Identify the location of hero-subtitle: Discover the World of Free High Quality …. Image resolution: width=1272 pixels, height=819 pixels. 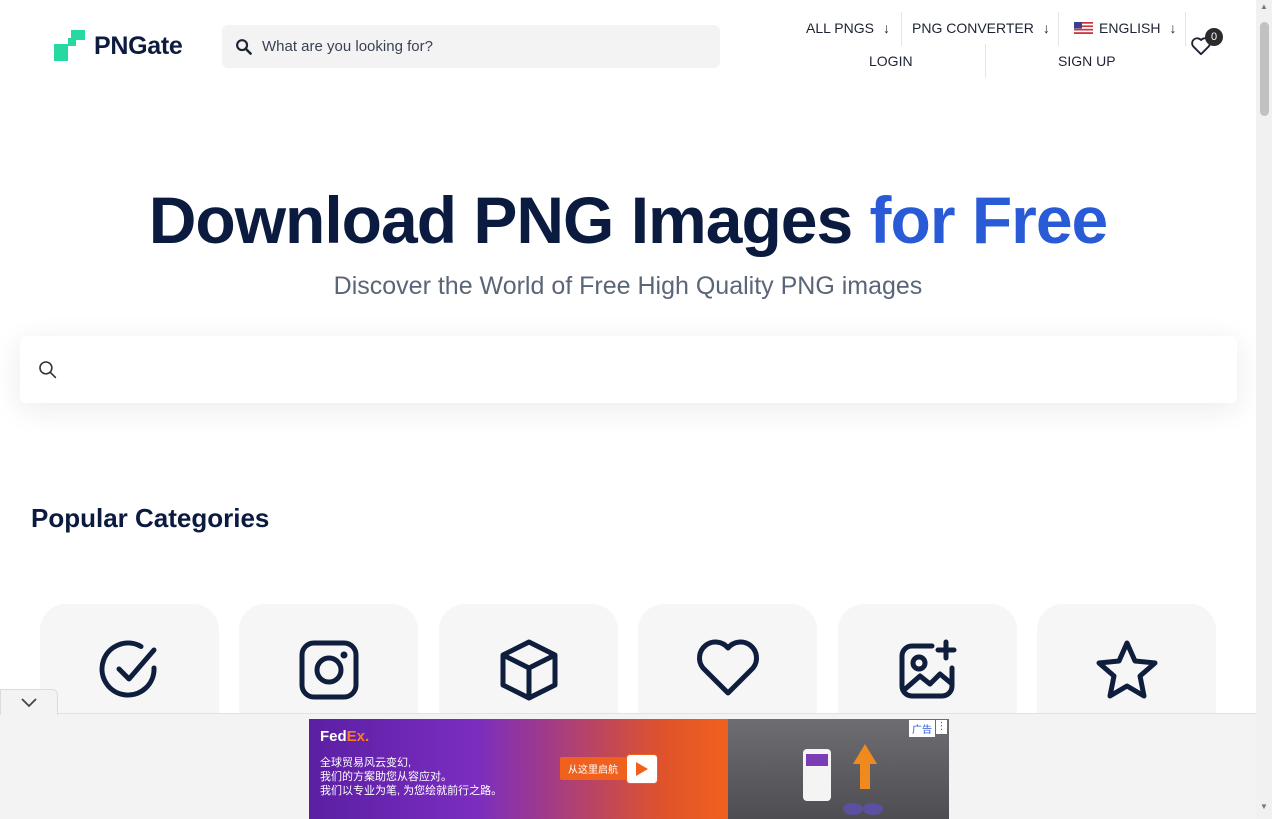
(628, 286).